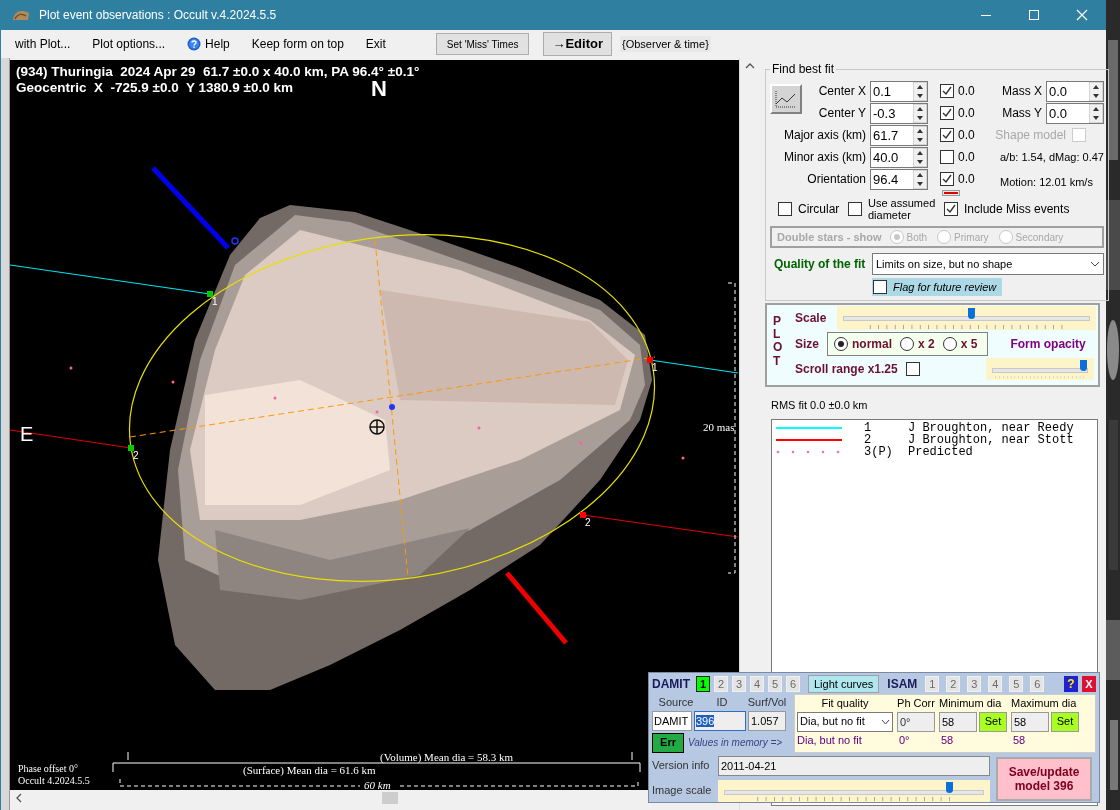 This screenshot has height=810, width=1120. What do you see at coordinates (665, 44) in the screenshot?
I see `observer-time-label: {Observer & time}` at bounding box center [665, 44].